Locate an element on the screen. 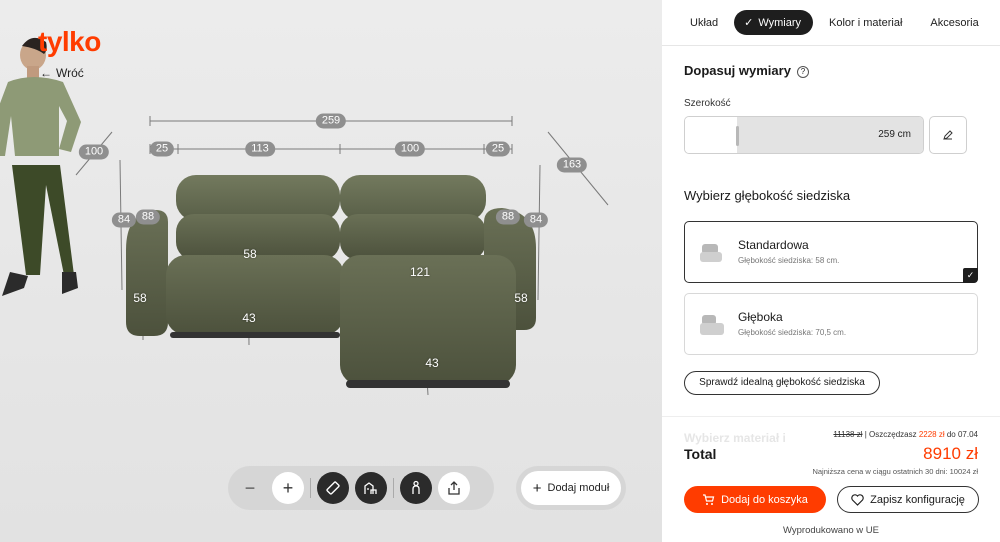 This screenshot has height=542, width=1000. check-ideal-depth-button: Sprawdź idealną głębokość siedziska is located at coordinates (782, 383).